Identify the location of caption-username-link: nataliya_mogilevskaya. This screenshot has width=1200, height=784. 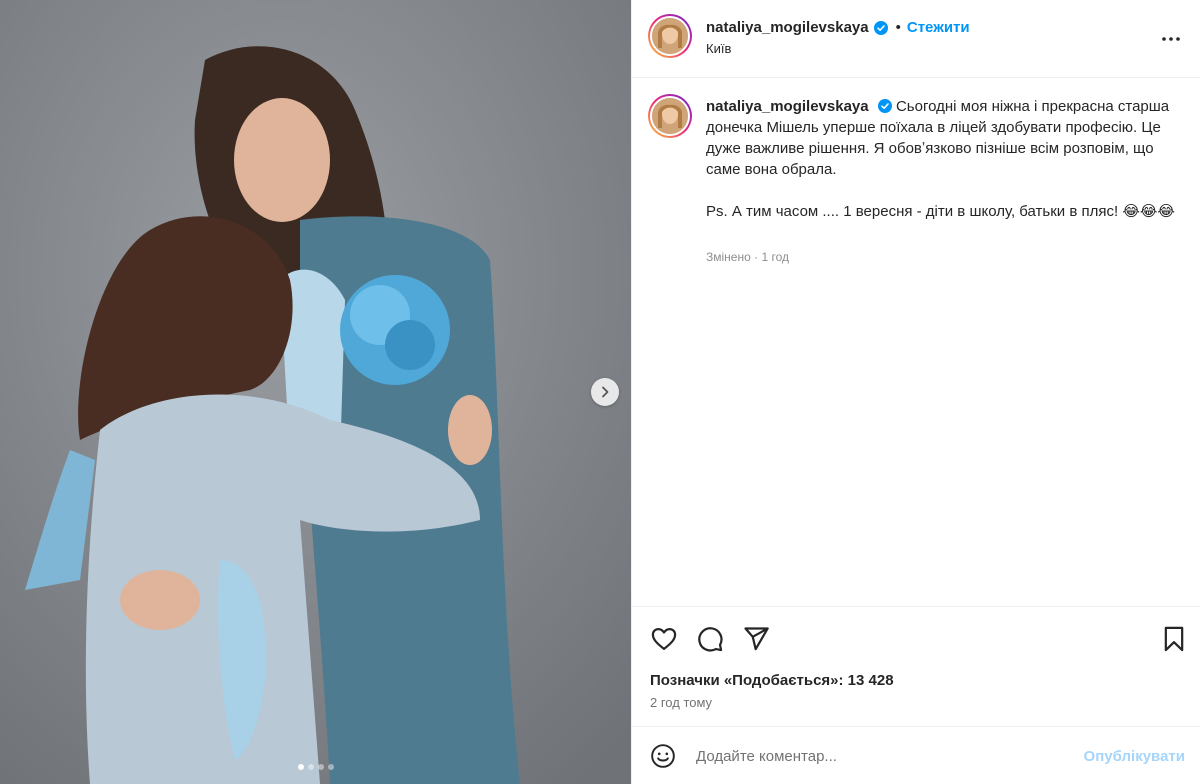
(787, 106).